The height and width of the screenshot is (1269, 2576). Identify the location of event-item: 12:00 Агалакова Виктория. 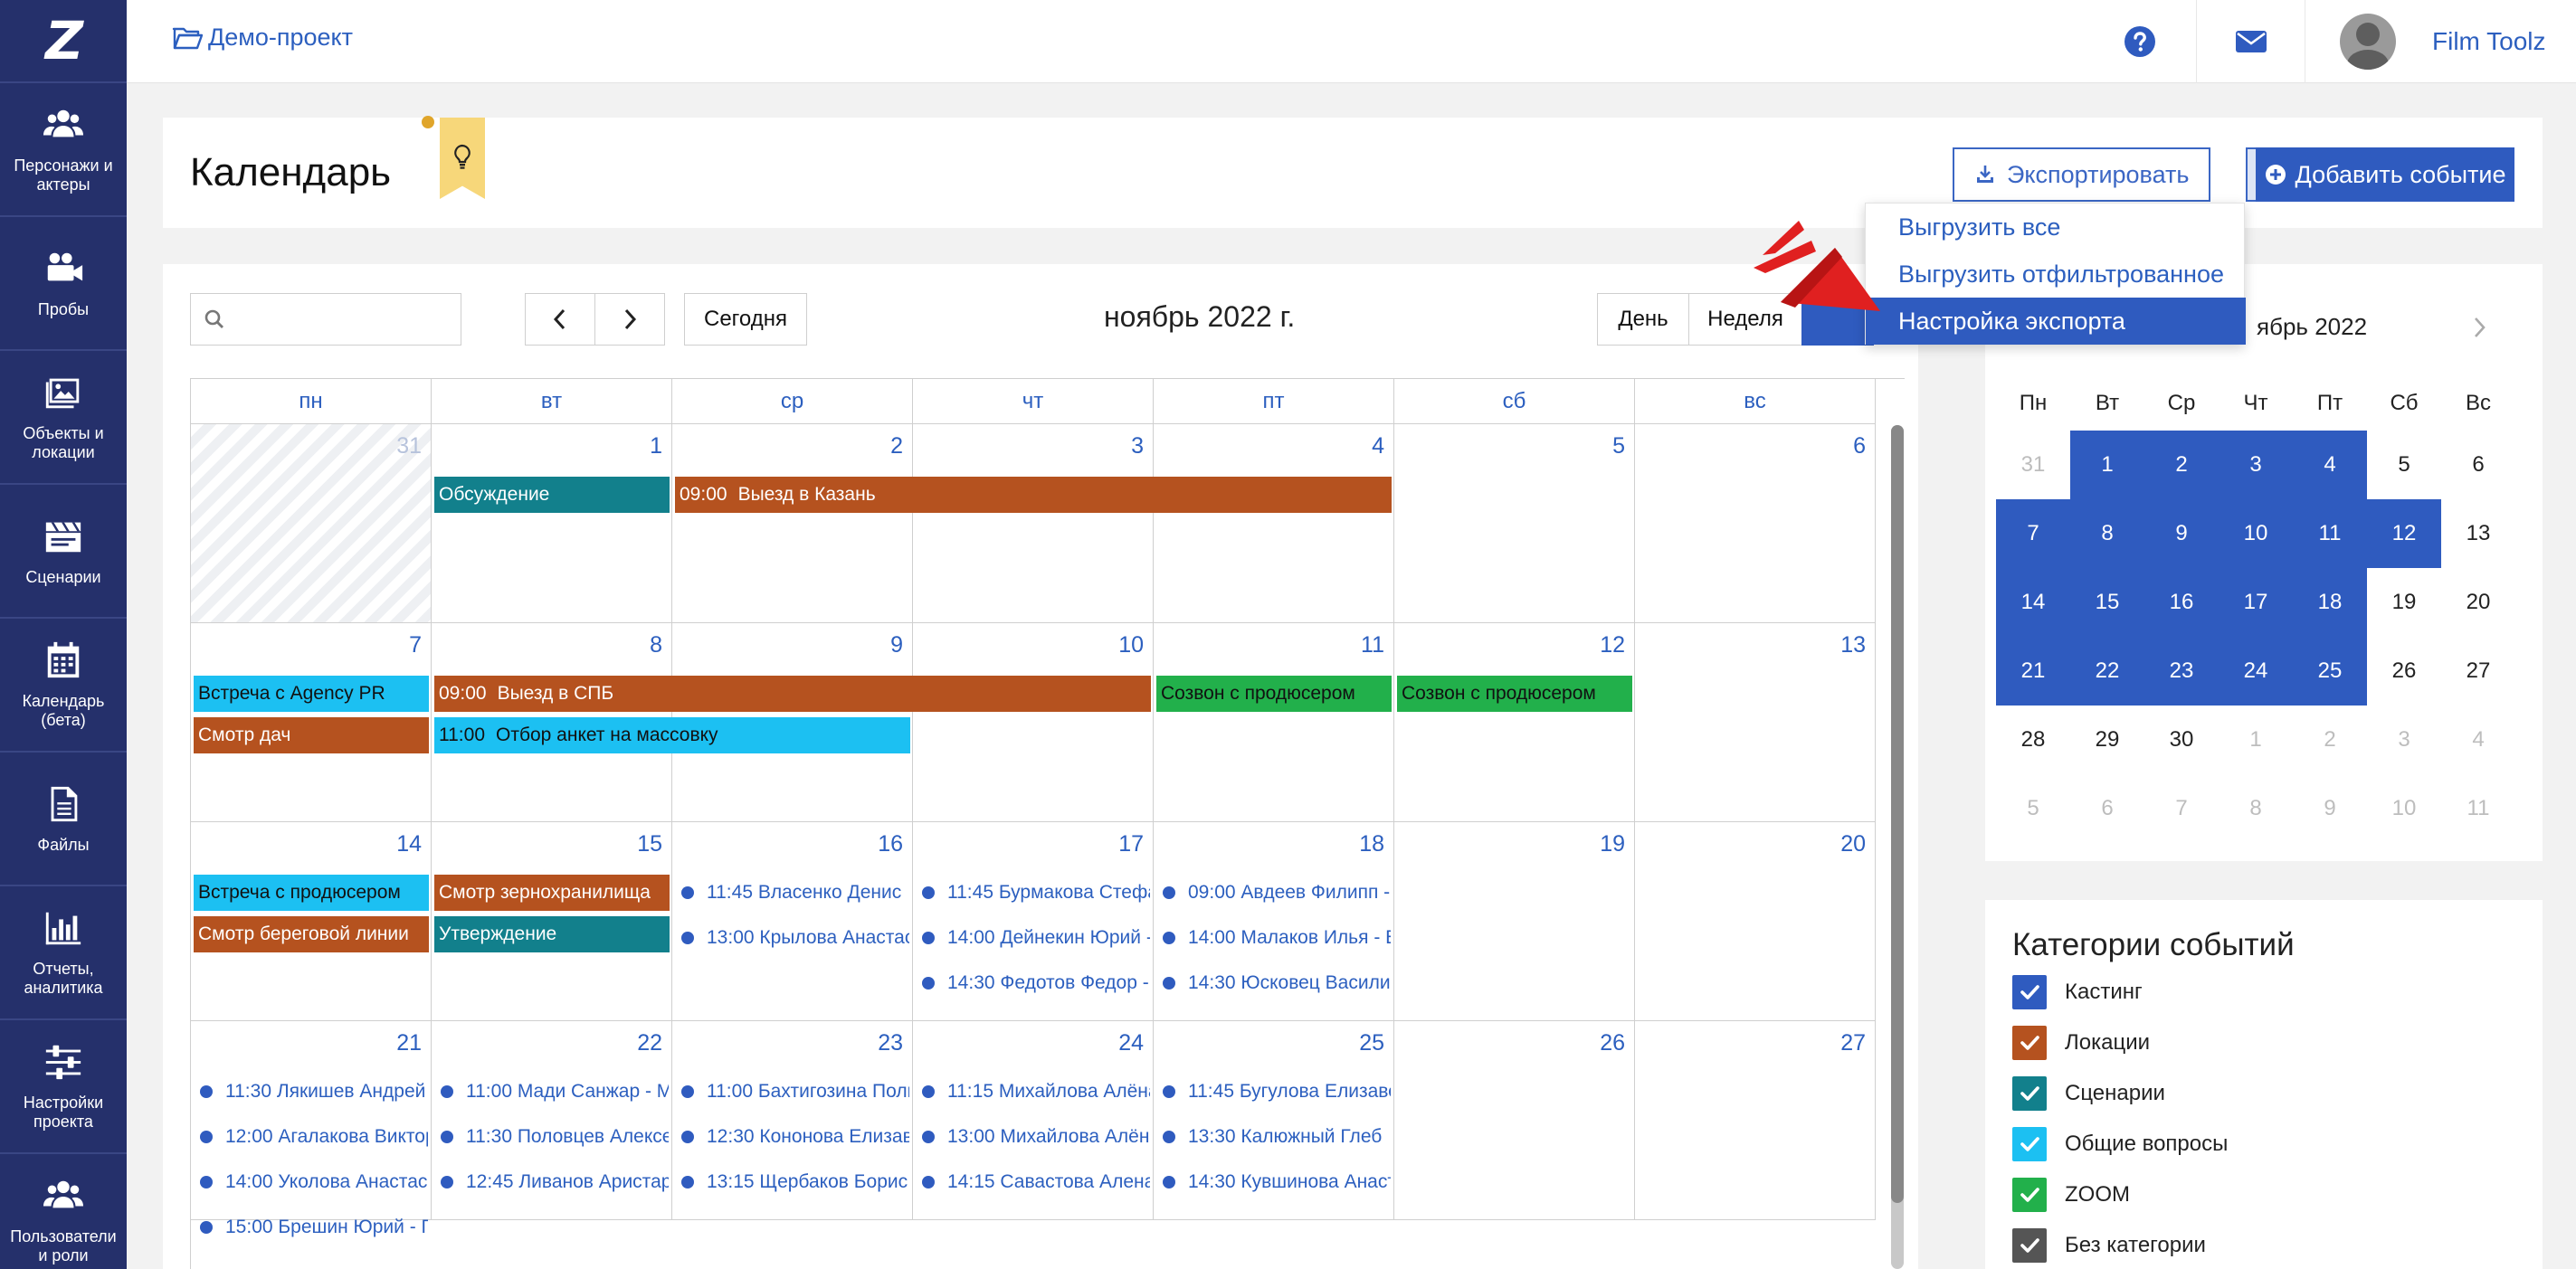
(314, 1137).